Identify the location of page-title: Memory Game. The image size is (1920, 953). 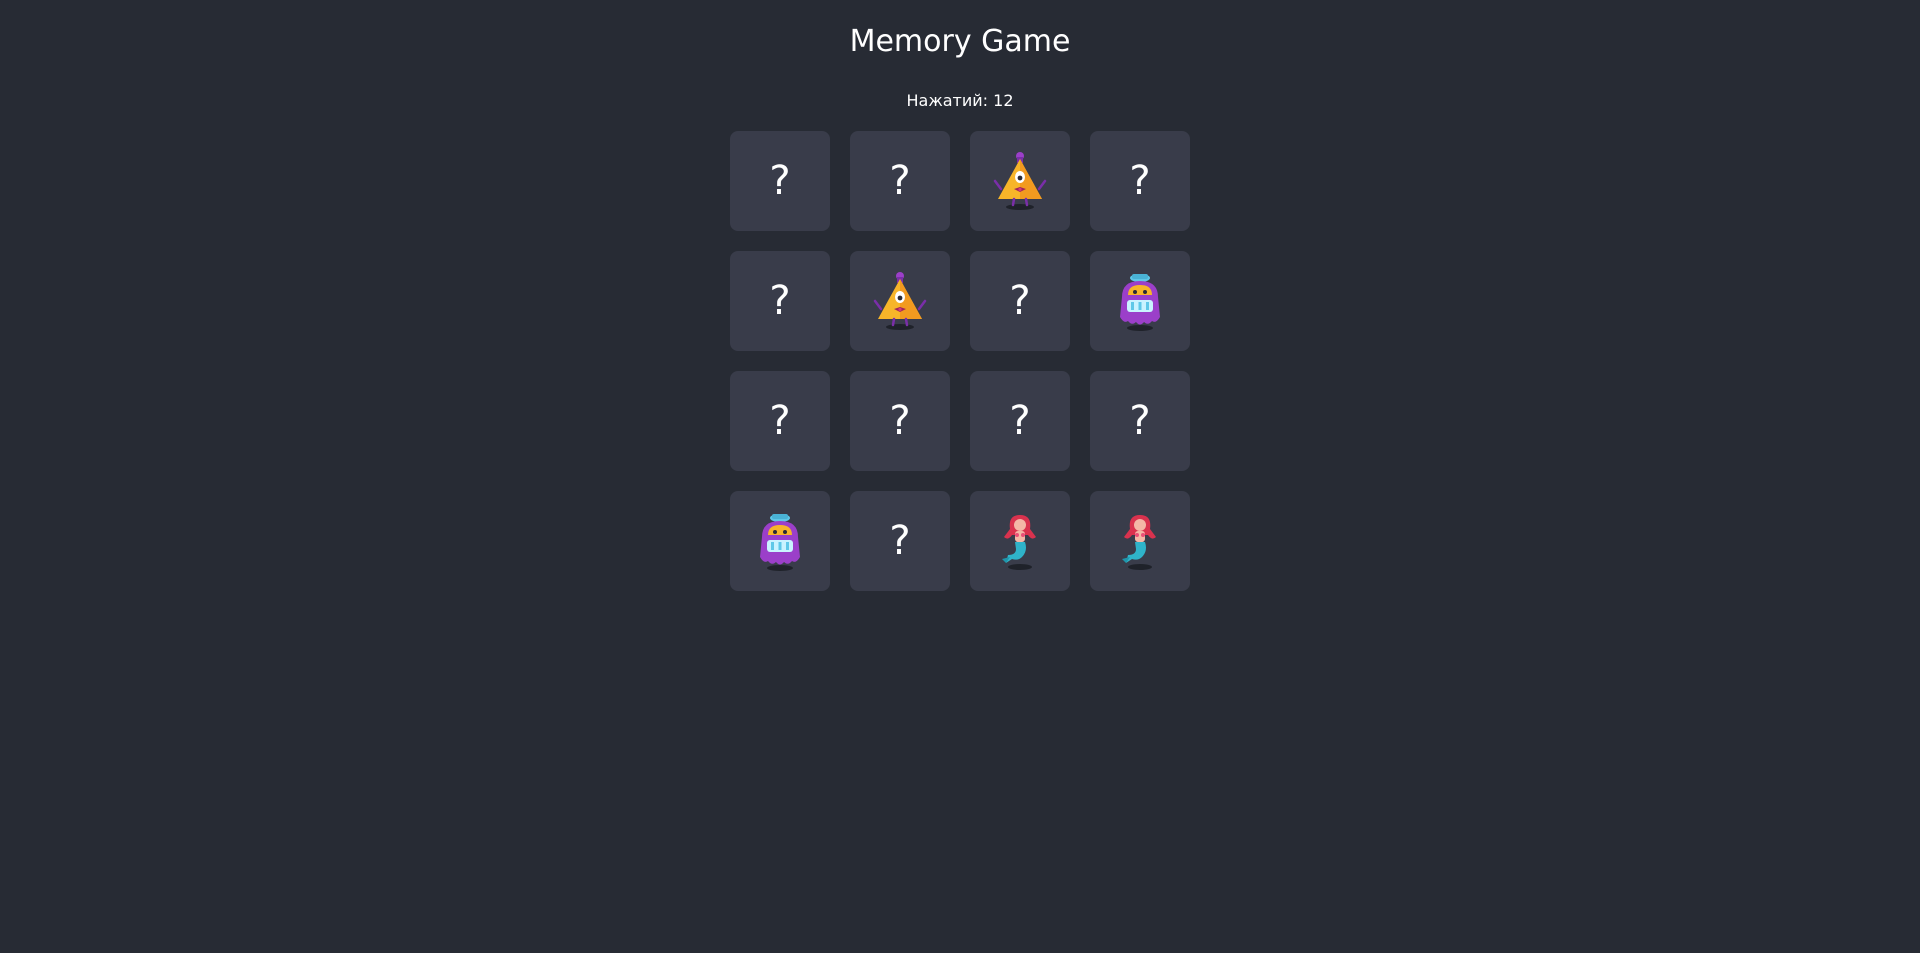
(960, 41).